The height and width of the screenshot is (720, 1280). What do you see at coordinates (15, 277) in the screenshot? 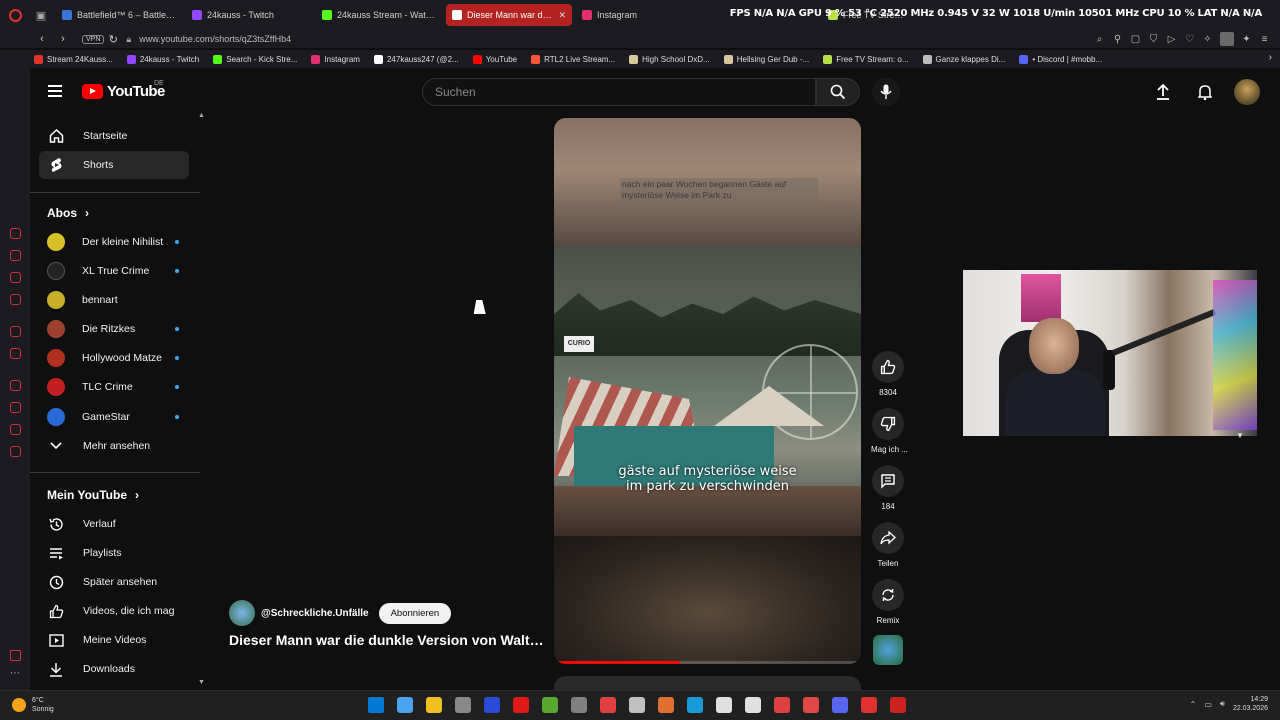
I see `bookmarks-sidebar-icon` at bounding box center [15, 277].